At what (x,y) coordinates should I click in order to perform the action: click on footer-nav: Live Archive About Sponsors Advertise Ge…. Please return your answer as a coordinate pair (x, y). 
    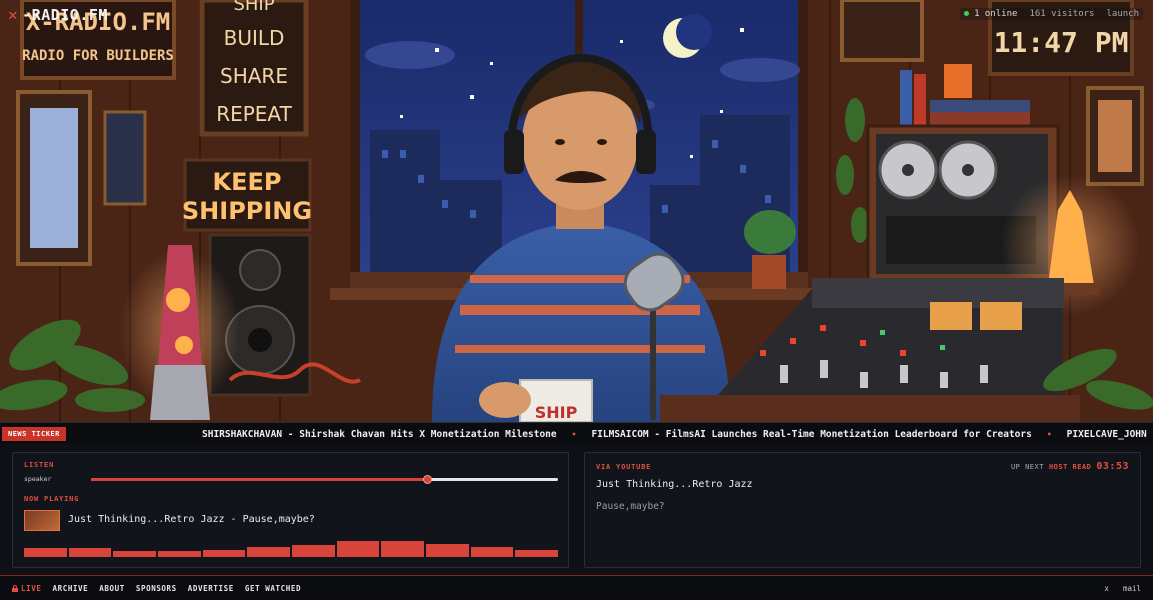
    Looking at the image, I should click on (156, 588).